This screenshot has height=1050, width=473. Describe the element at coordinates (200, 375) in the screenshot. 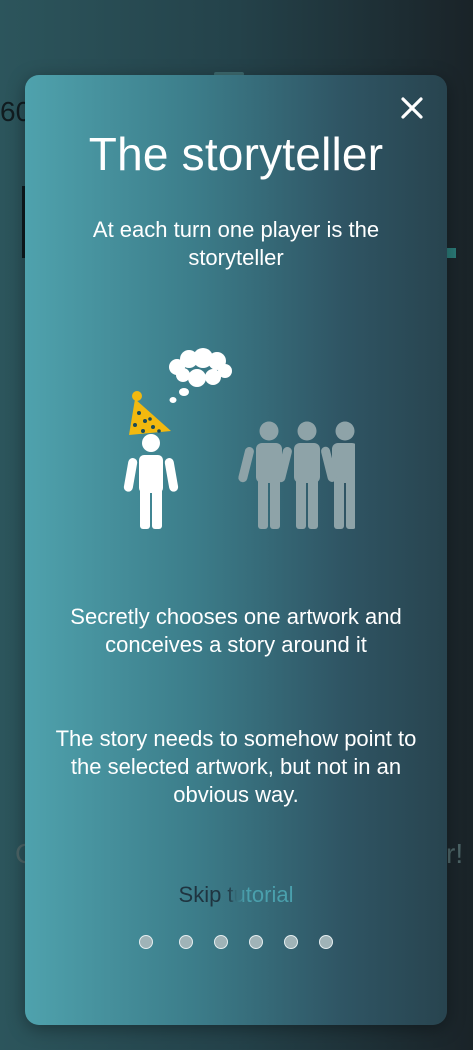

I see `thought-bubble-icon` at that location.